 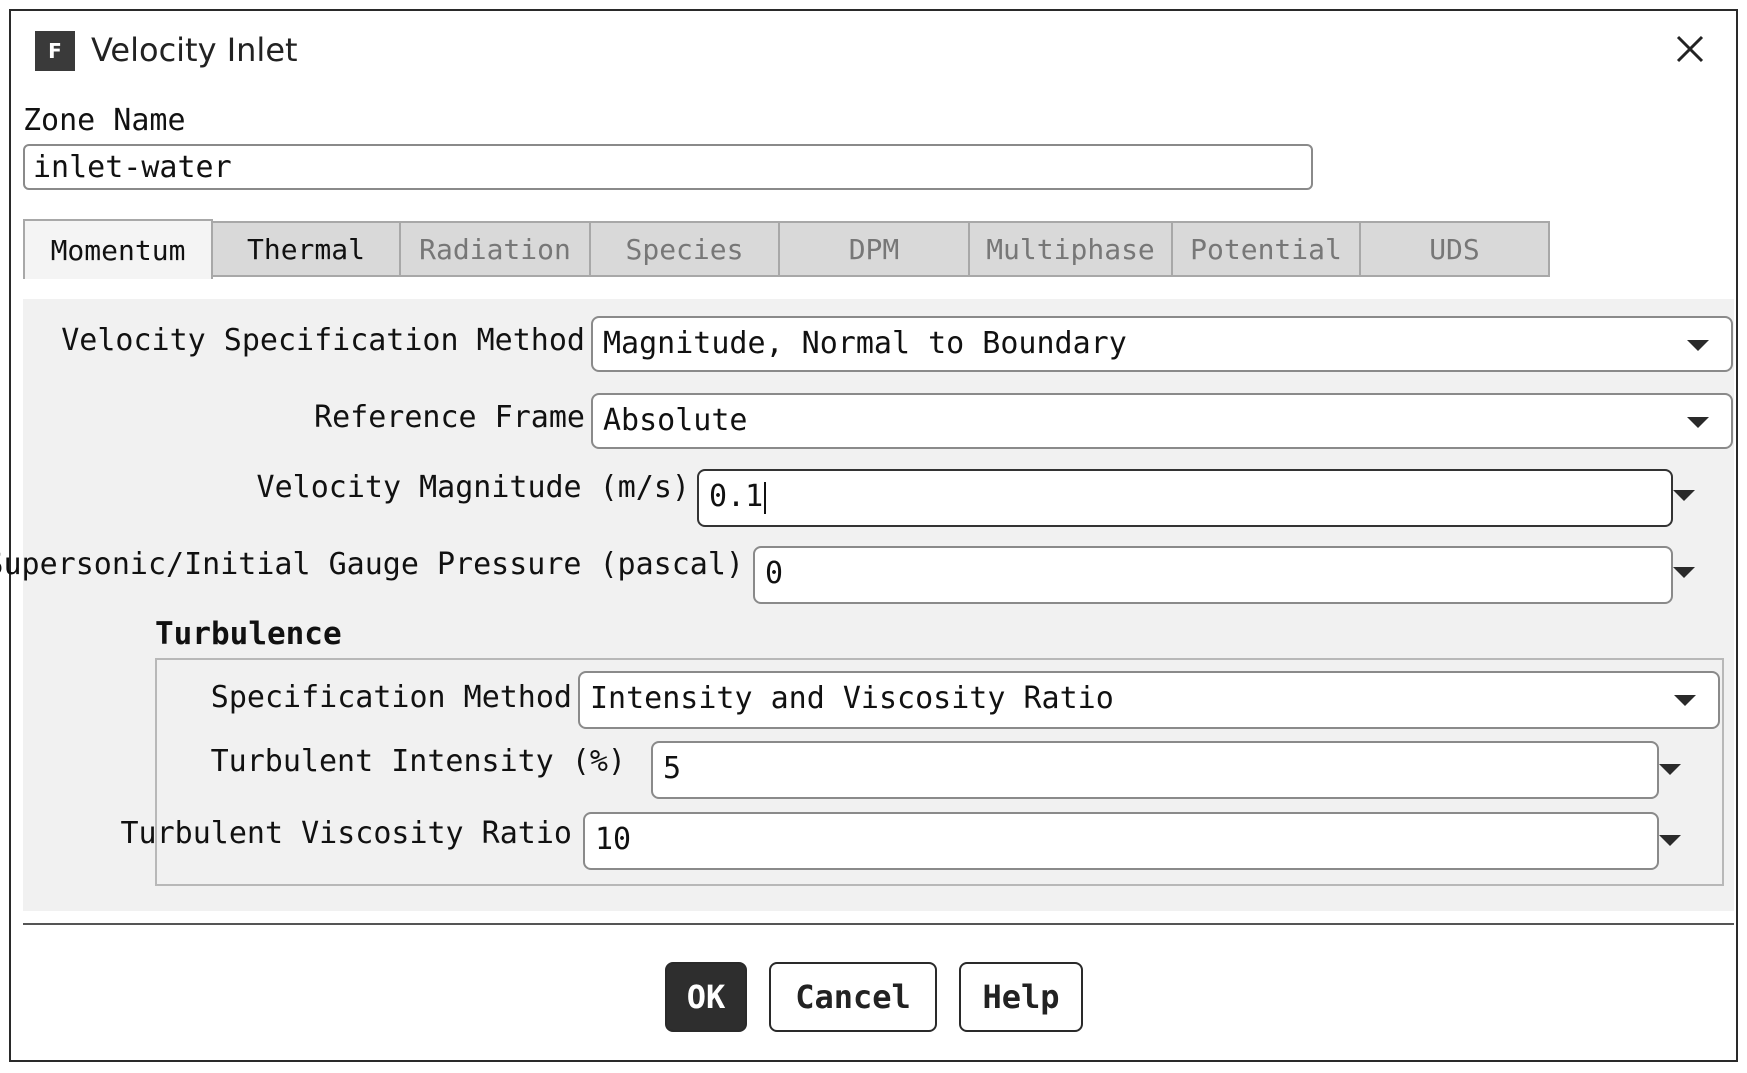 I want to click on fluent-app-icon: F, so click(x=55, y=51).